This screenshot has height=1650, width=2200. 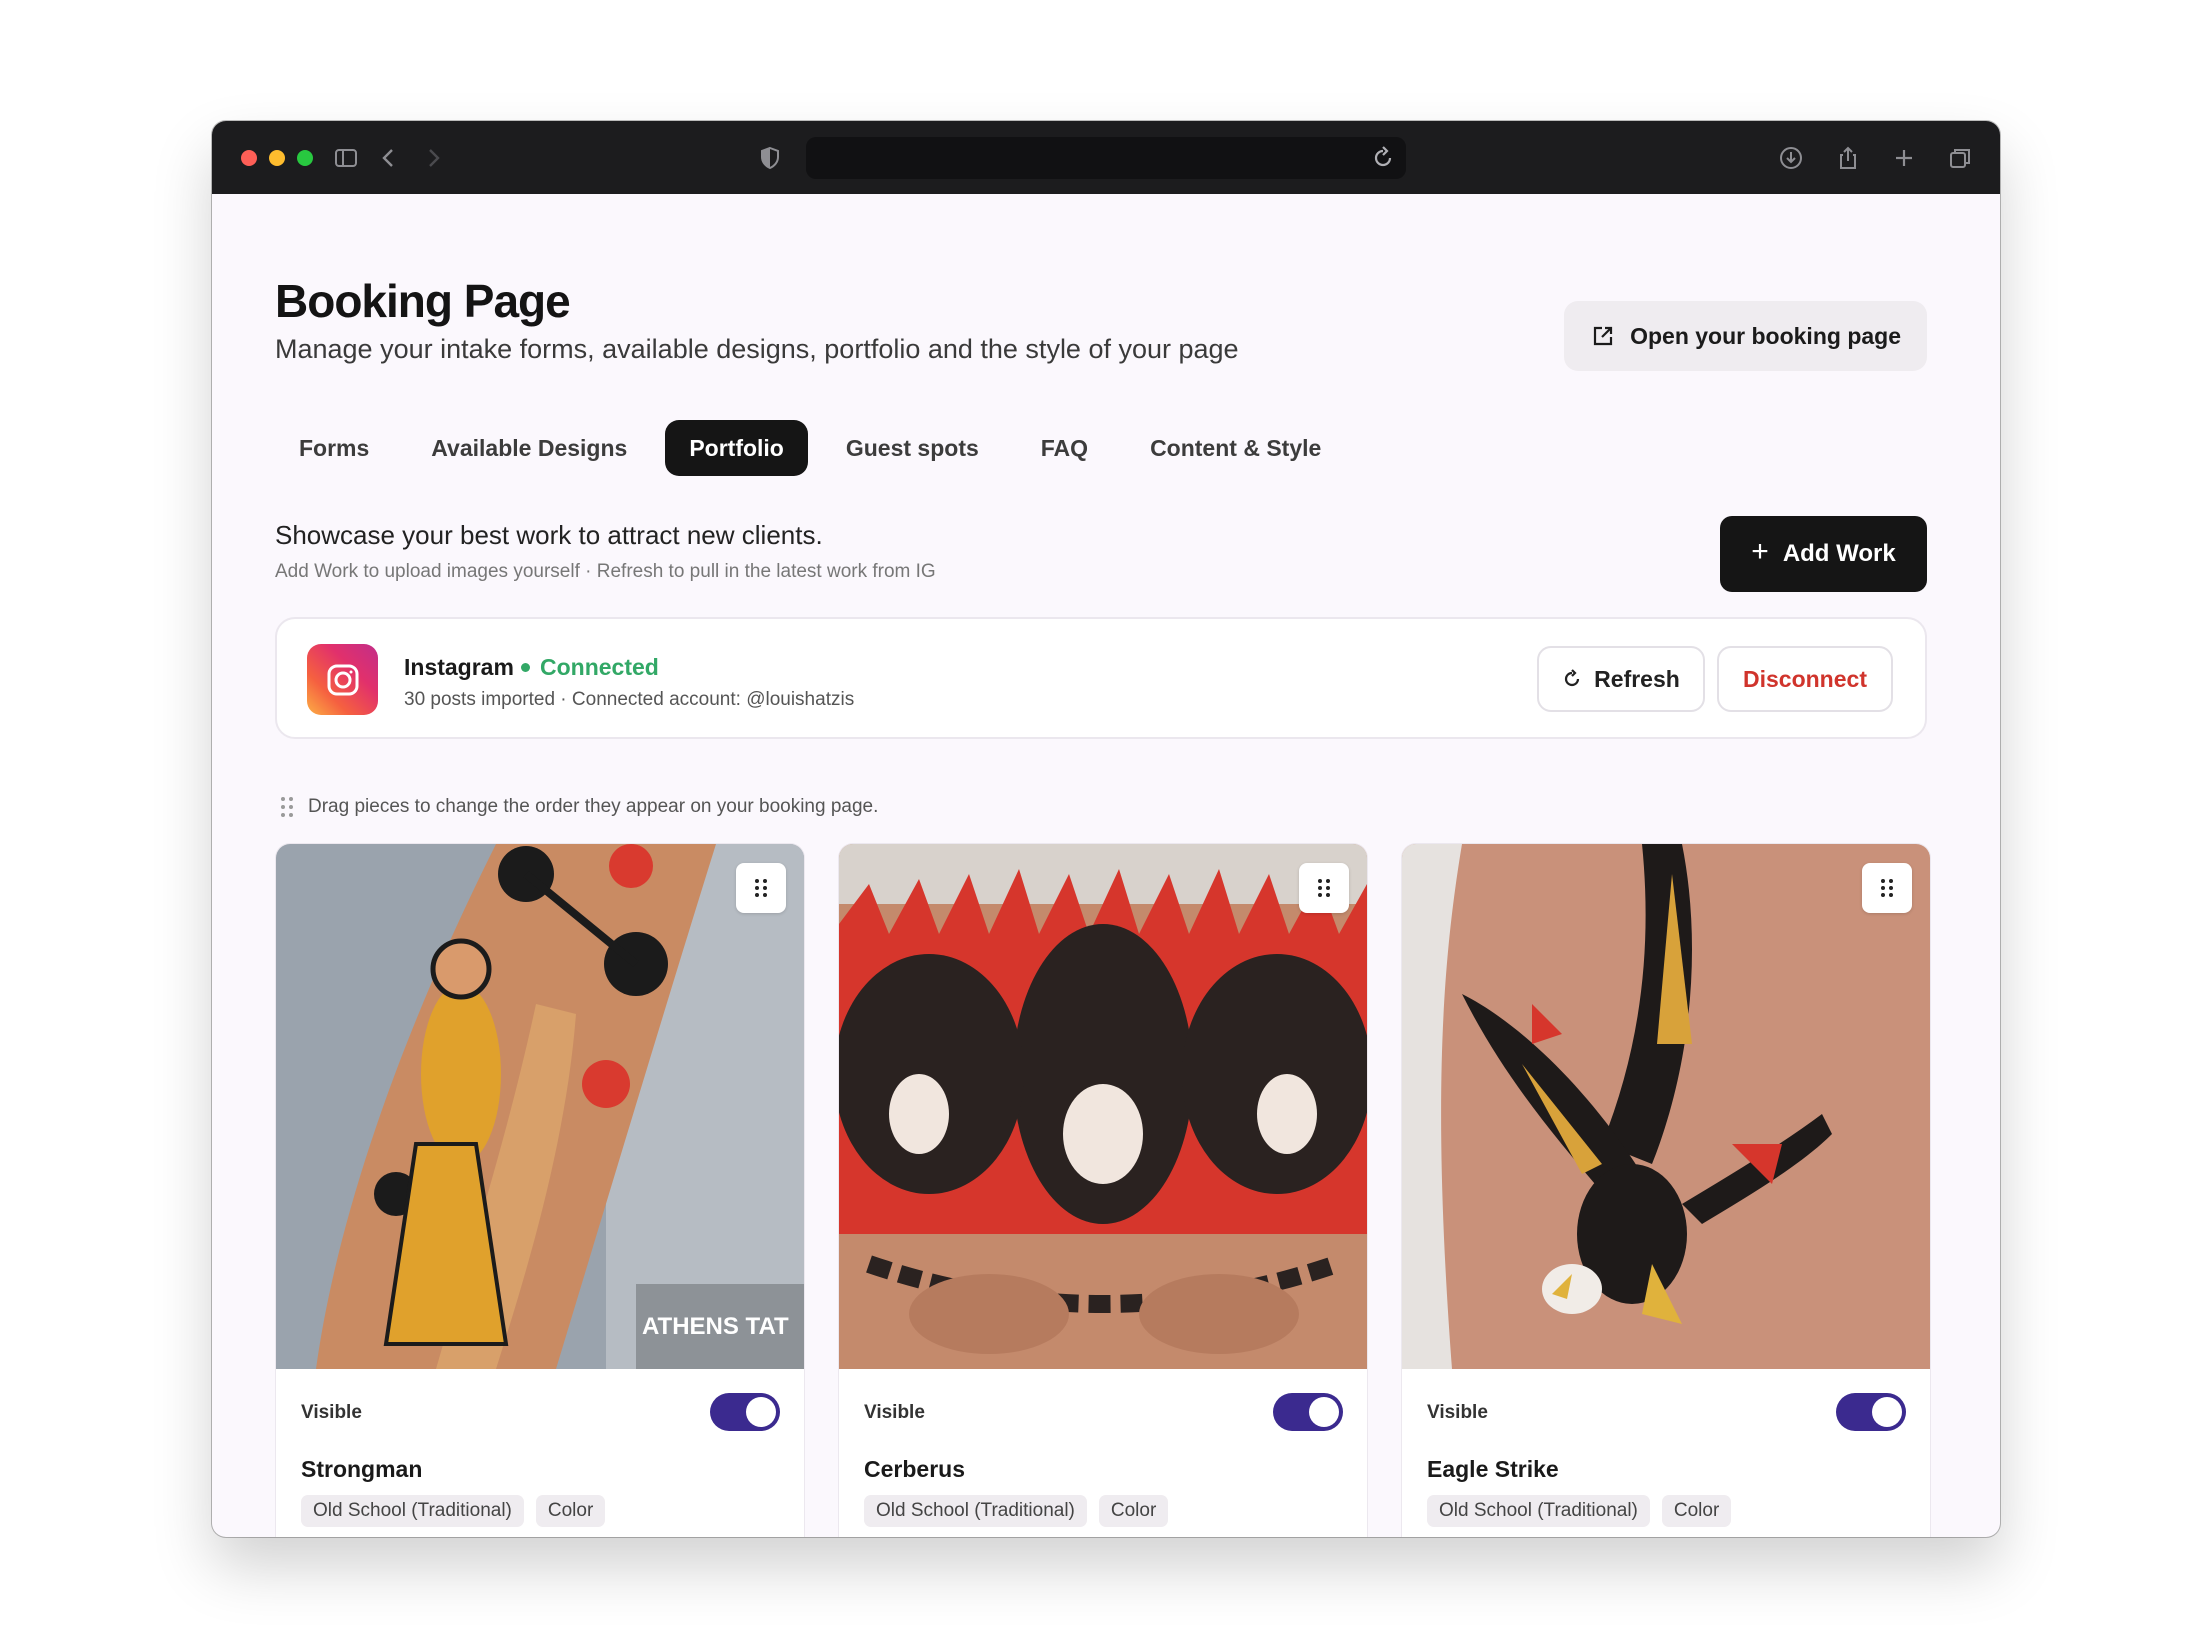 I want to click on reload-icon, so click(x=1383, y=158).